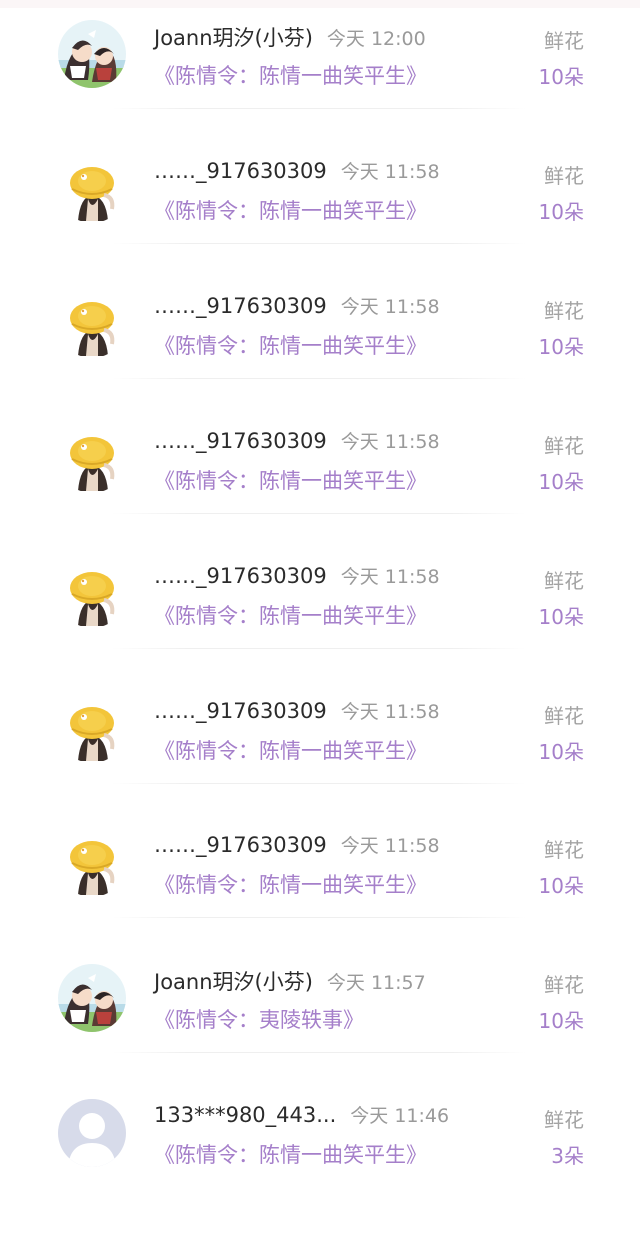 The height and width of the screenshot is (1234, 640). I want to click on book-title-link: 《陈情令：夷陵轶事》, so click(259, 1019).